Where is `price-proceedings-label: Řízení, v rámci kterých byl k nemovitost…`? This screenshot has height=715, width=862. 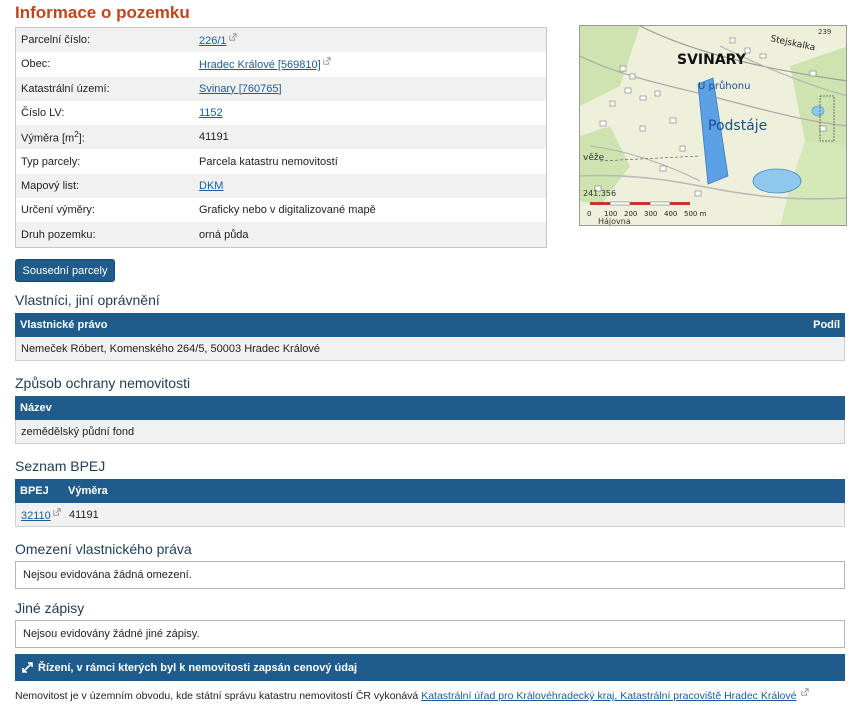 price-proceedings-label: Řízení, v rámci kterých byl k nemovitost… is located at coordinates (198, 667).